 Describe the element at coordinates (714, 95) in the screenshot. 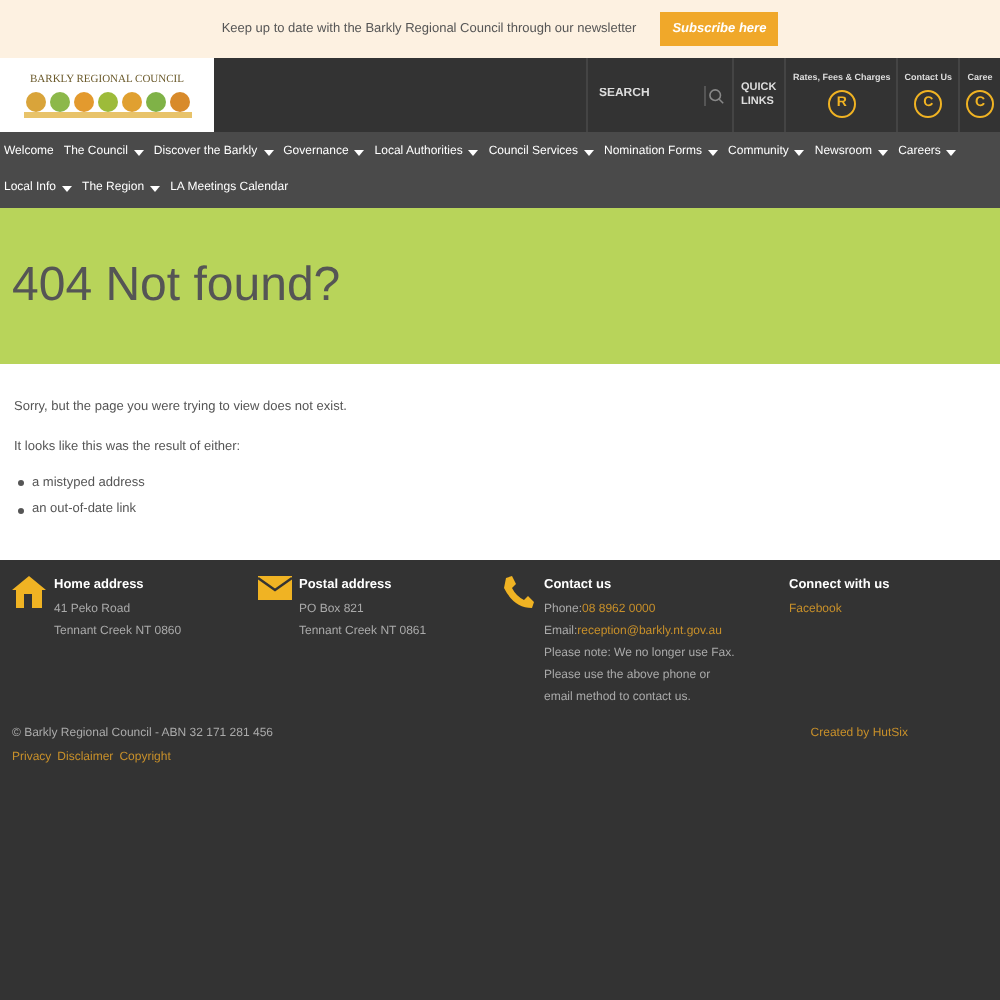

I see `search-icon` at that location.